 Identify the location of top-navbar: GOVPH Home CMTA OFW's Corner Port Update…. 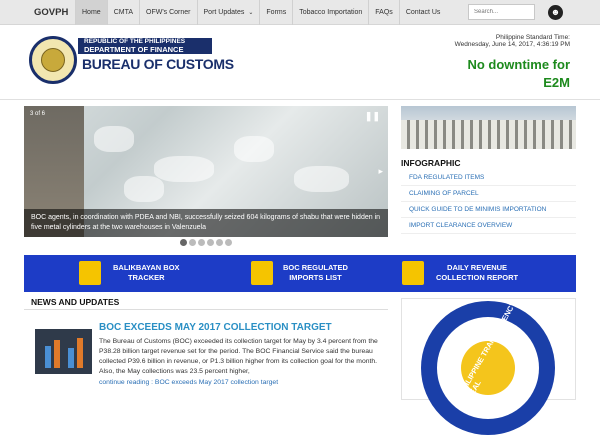
(300, 12).